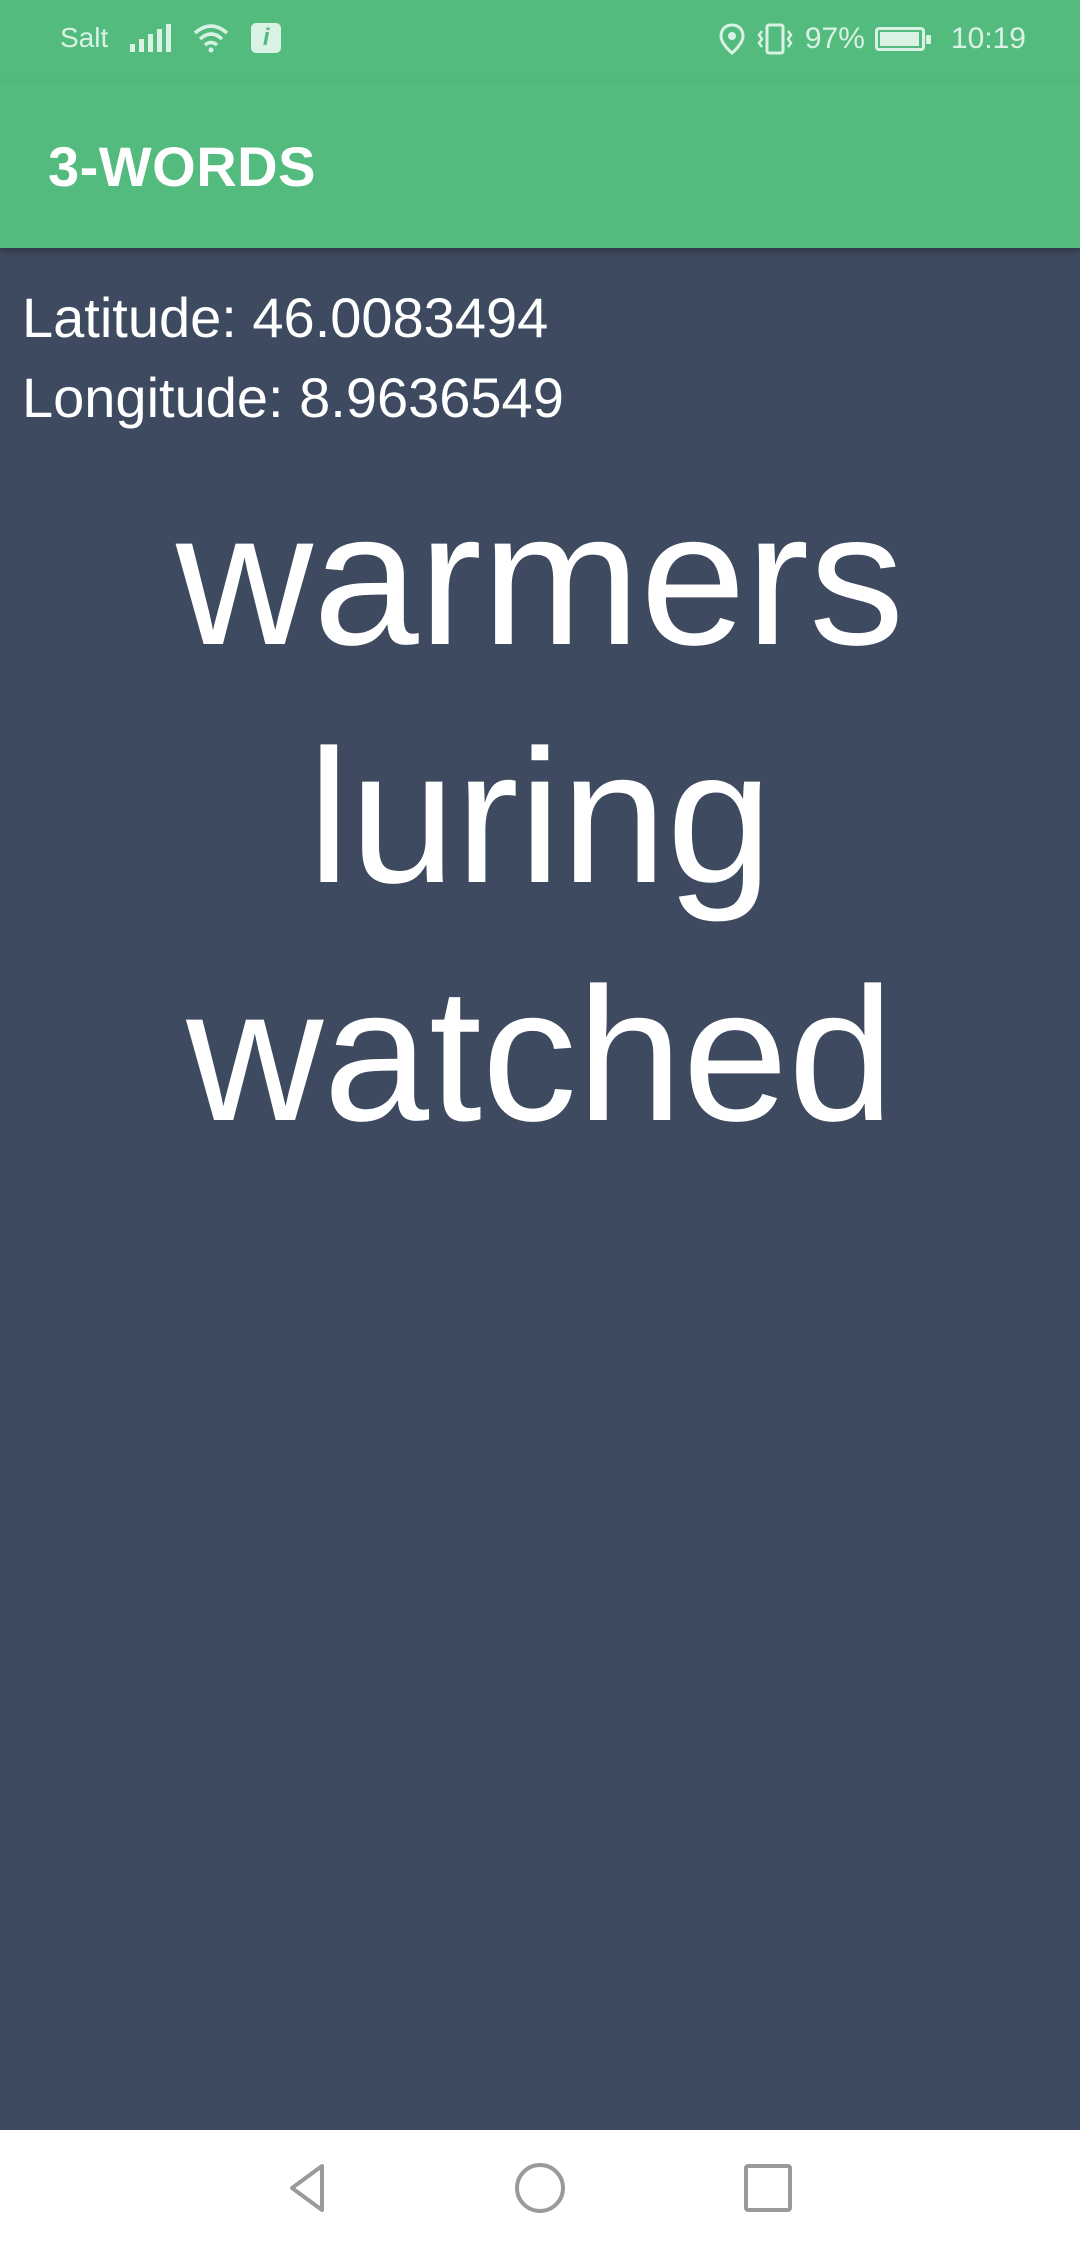 The width and height of the screenshot is (1080, 2244). Describe the element at coordinates (834, 38) in the screenshot. I see `battery-percent: 97%` at that location.